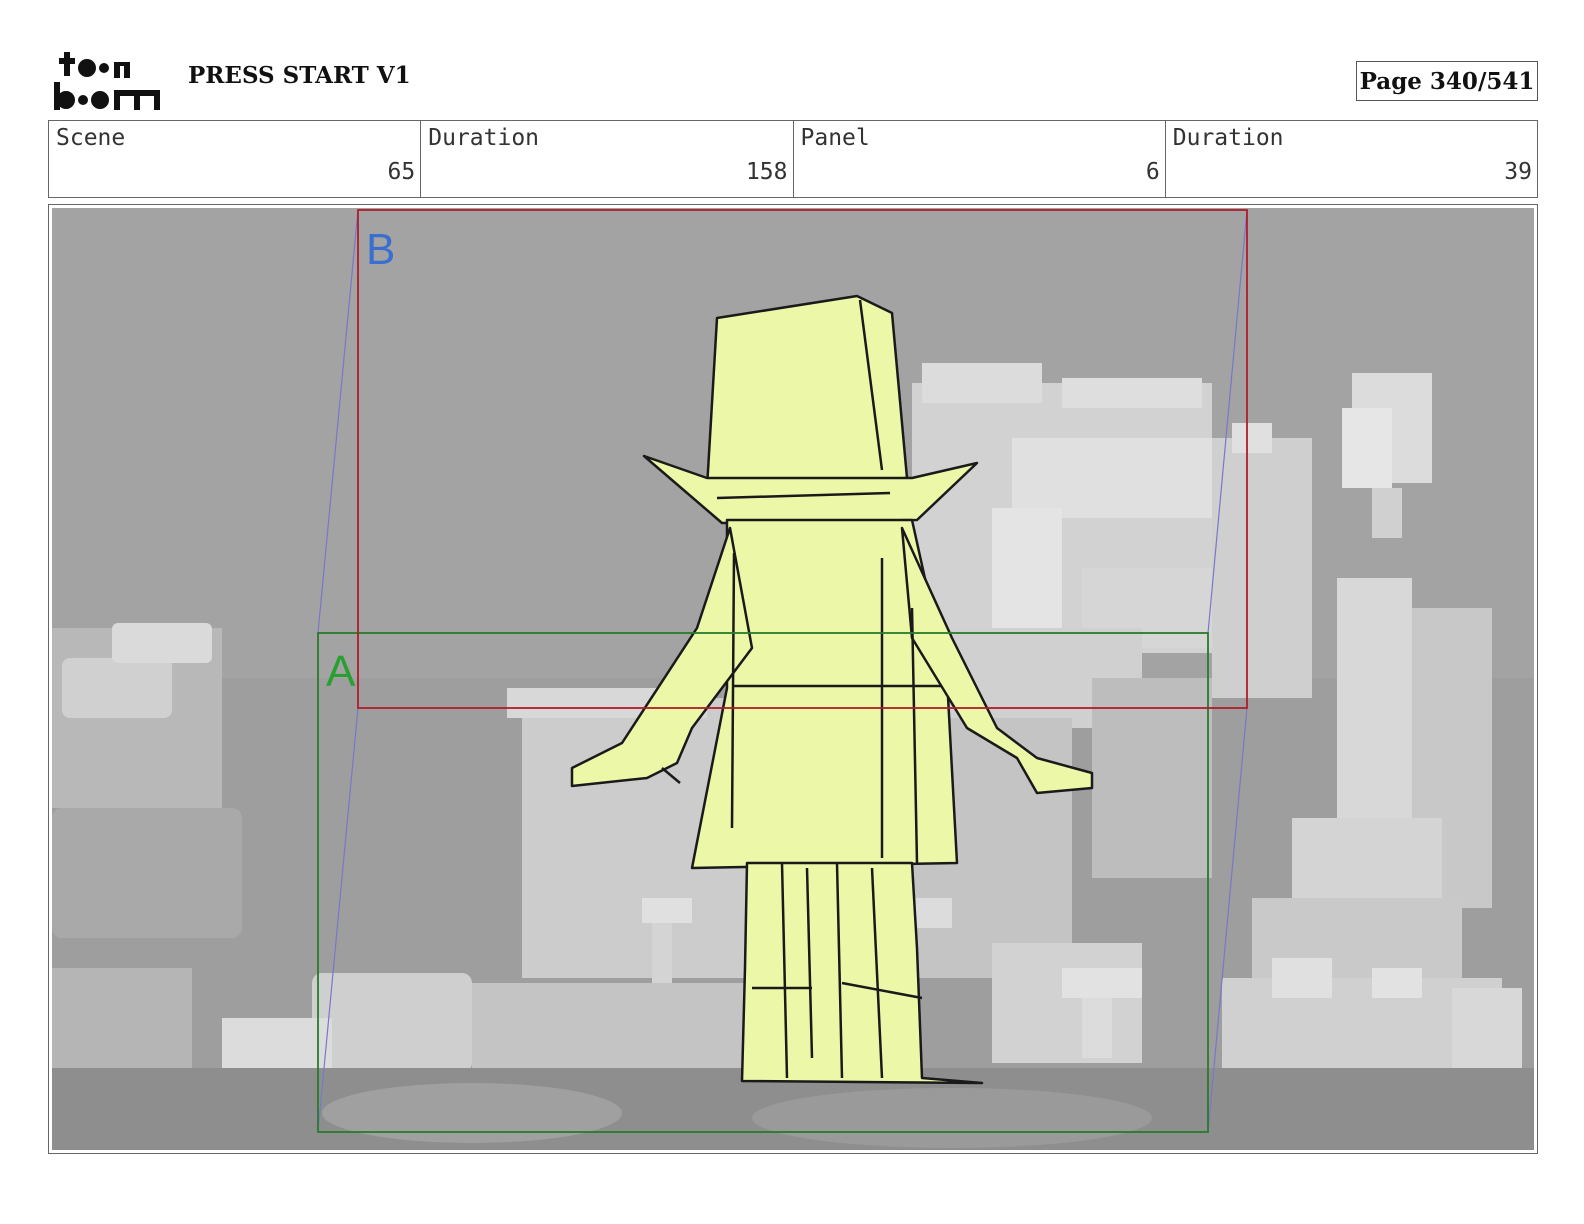  I want to click on frame-b-label: B, so click(380, 249).